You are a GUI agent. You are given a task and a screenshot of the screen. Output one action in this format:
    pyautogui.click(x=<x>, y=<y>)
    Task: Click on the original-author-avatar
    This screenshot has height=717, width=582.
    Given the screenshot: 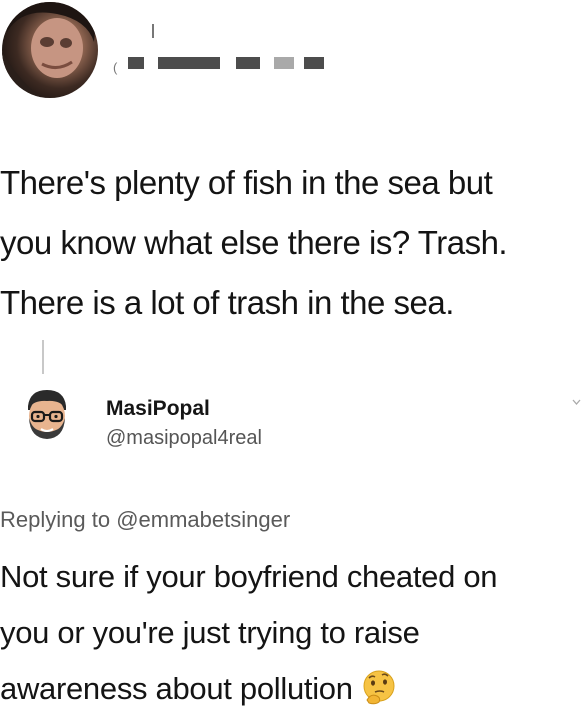 What is the action you would take?
    pyautogui.click(x=50, y=50)
    